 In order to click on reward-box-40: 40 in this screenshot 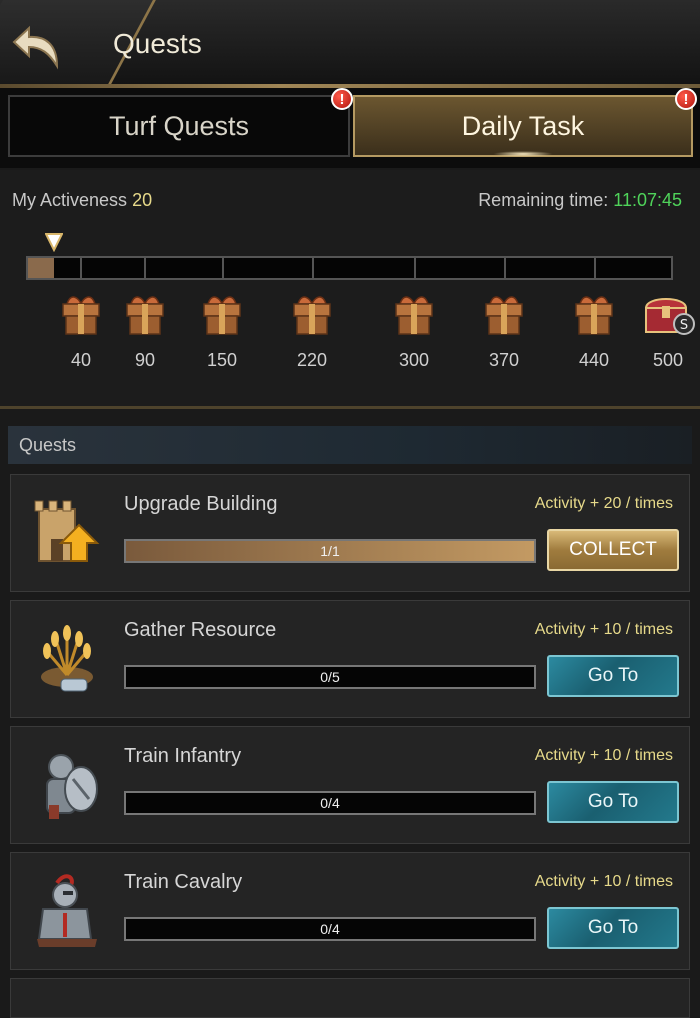, I will do `click(81, 330)`.